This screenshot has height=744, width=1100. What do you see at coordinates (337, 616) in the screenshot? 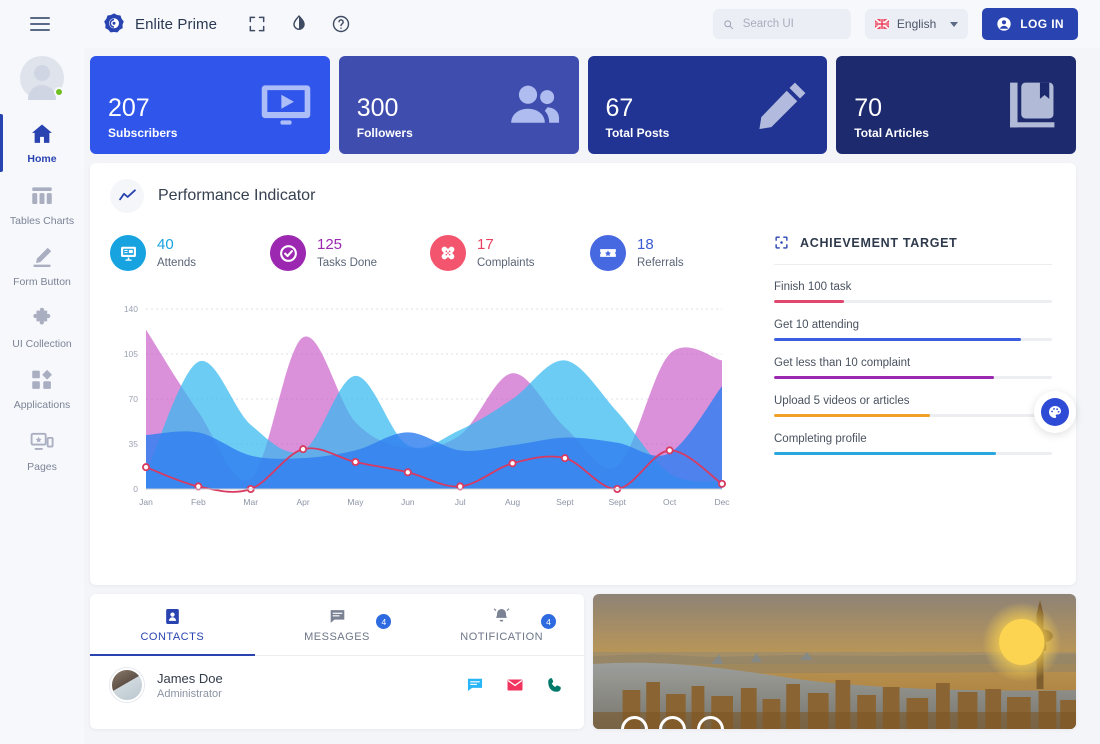
I see `message-icon` at bounding box center [337, 616].